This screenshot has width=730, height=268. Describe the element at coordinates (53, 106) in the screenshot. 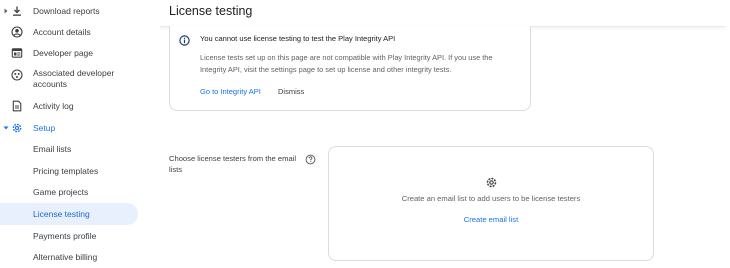

I see `sidebar-item-label: Activity log` at that location.